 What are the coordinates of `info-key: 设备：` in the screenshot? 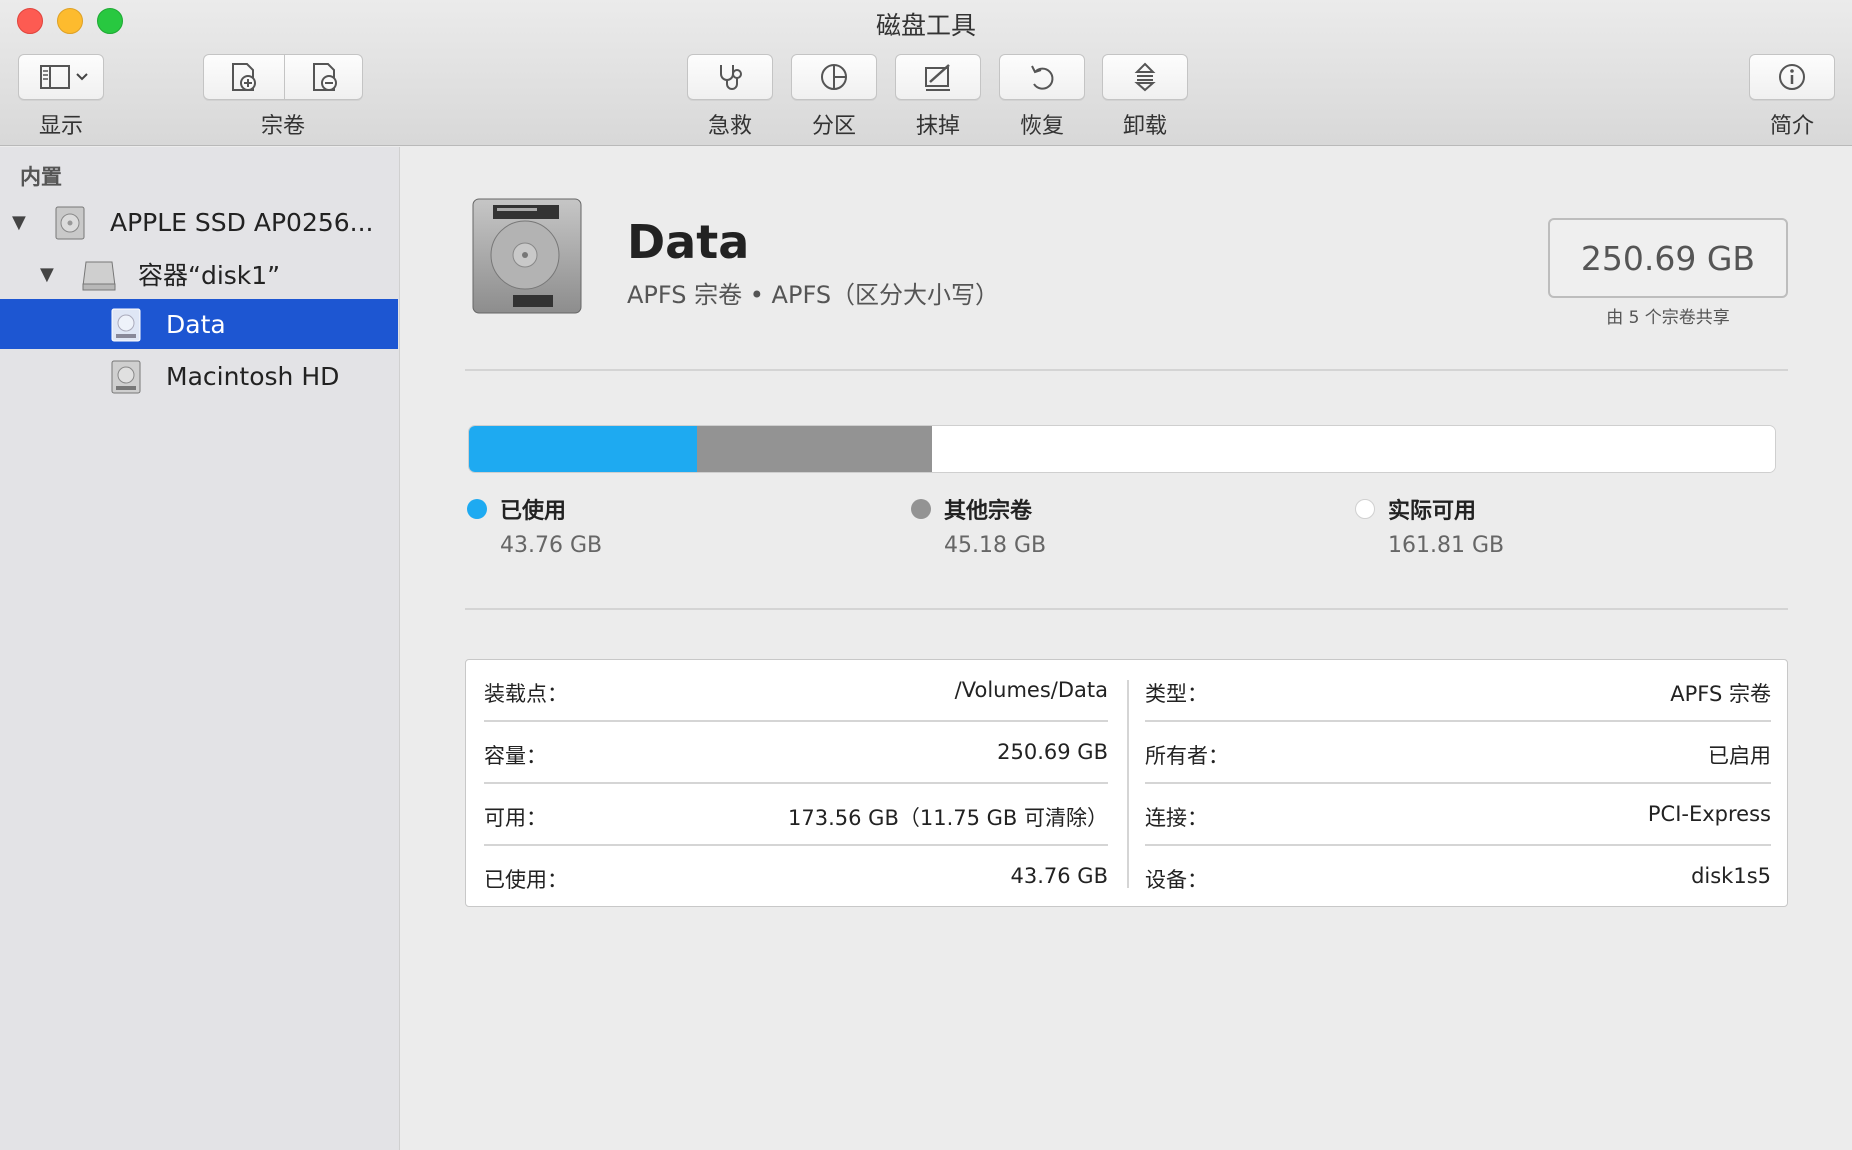 It's located at (1176, 880).